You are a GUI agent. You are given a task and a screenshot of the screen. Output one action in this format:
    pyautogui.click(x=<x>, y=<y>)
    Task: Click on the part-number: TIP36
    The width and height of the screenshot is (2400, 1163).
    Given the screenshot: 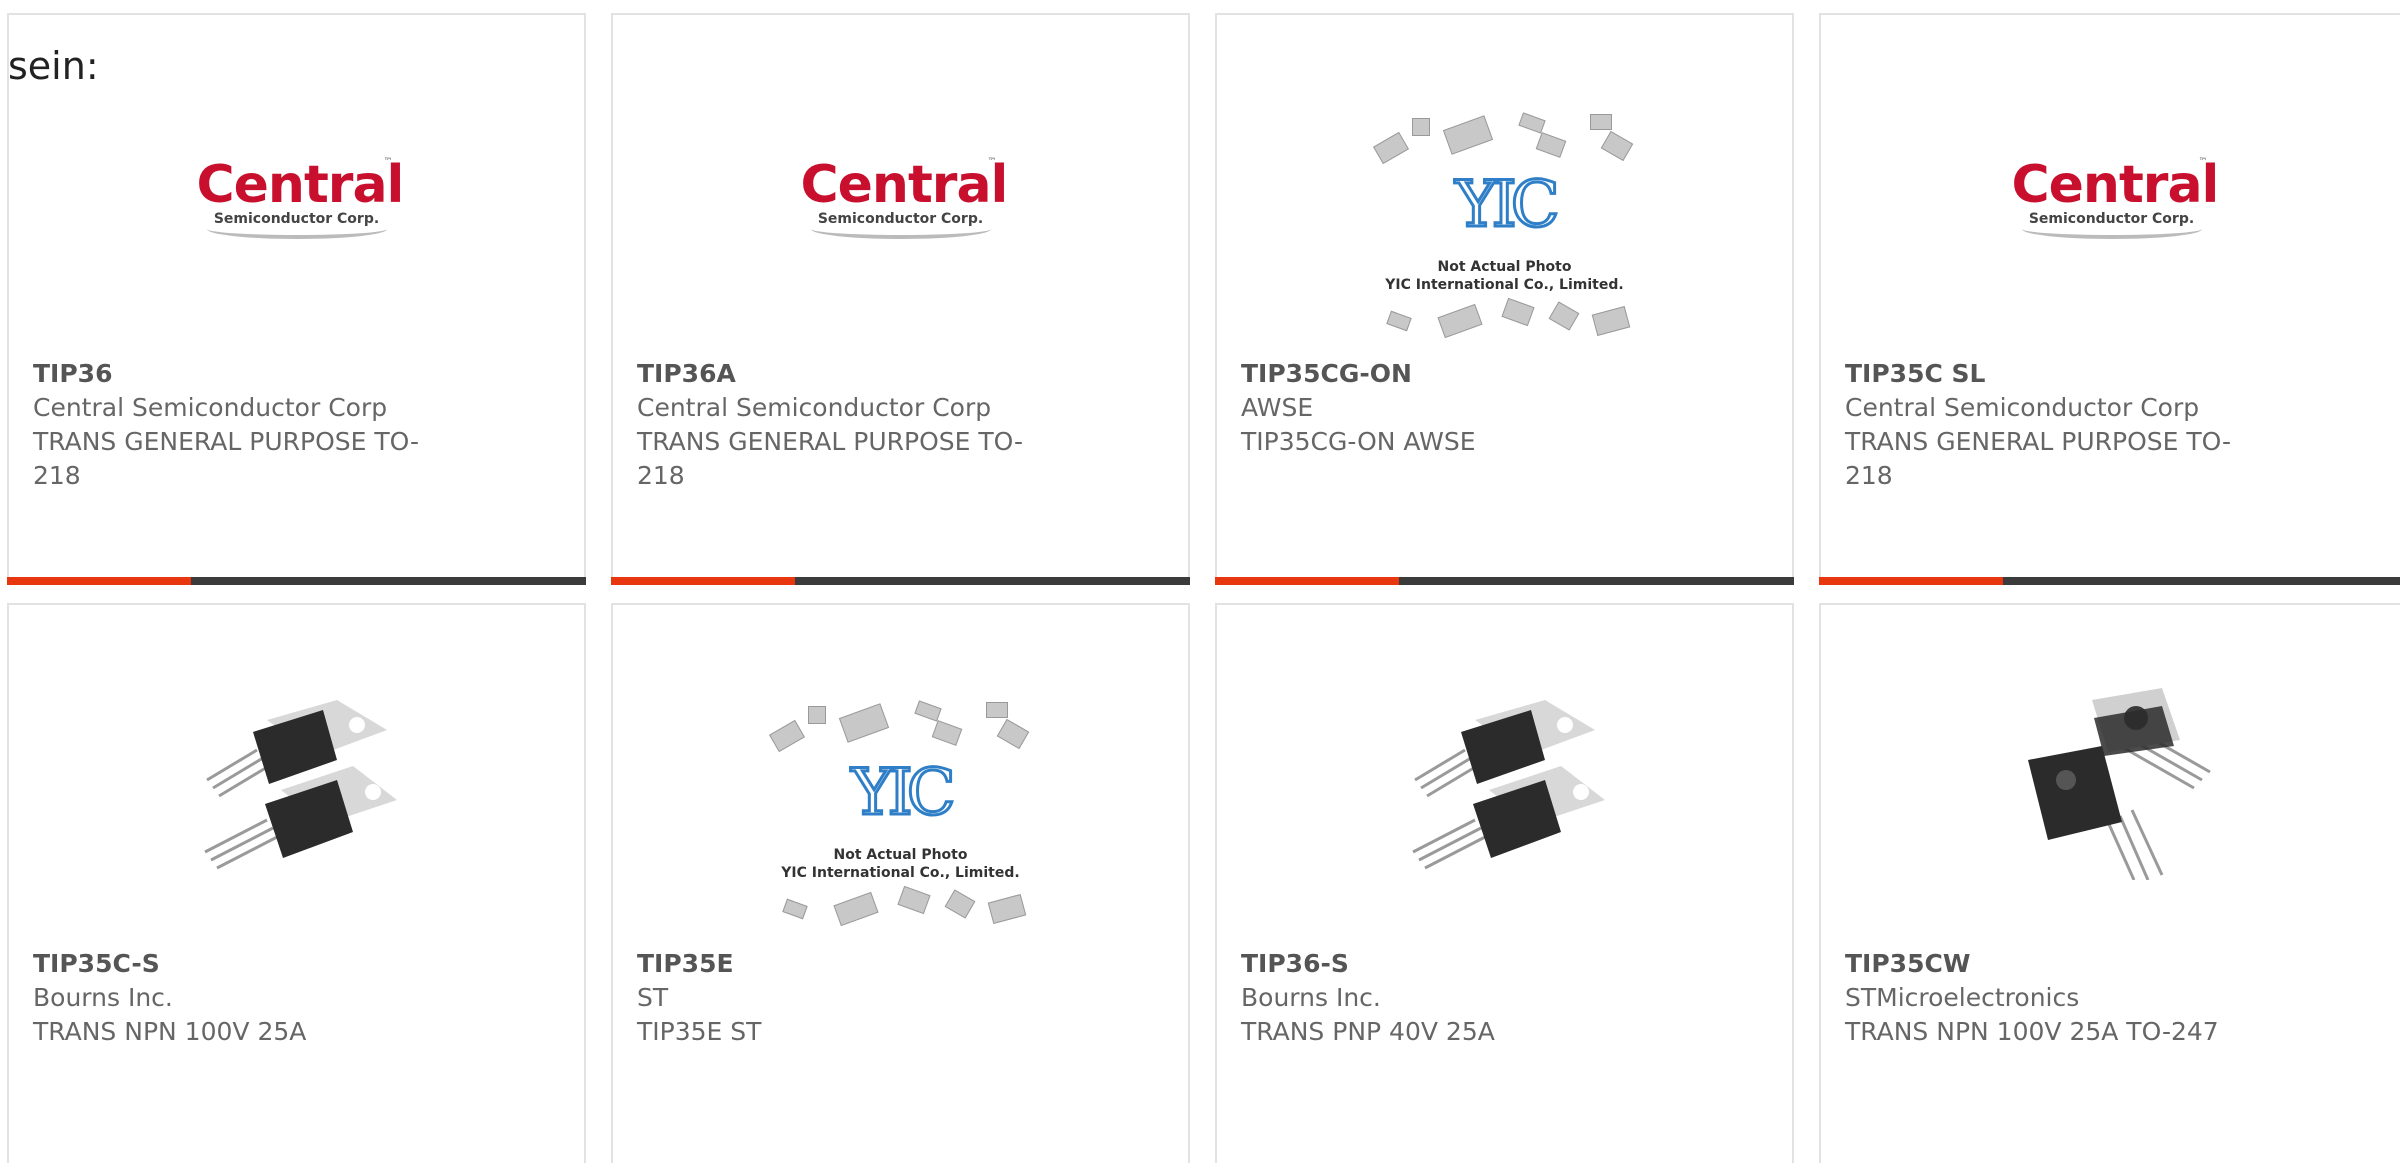 What is the action you would take?
    pyautogui.click(x=243, y=374)
    